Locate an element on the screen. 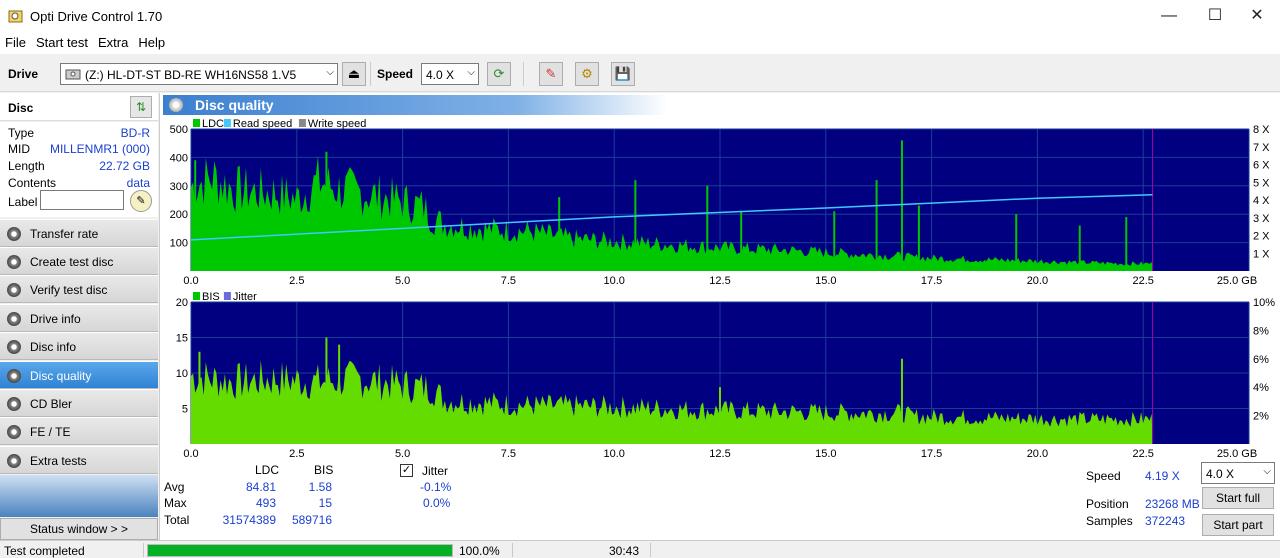 Image resolution: width=1280 pixels, height=558 pixels. minimize-button: — is located at coordinates (1169, 16).